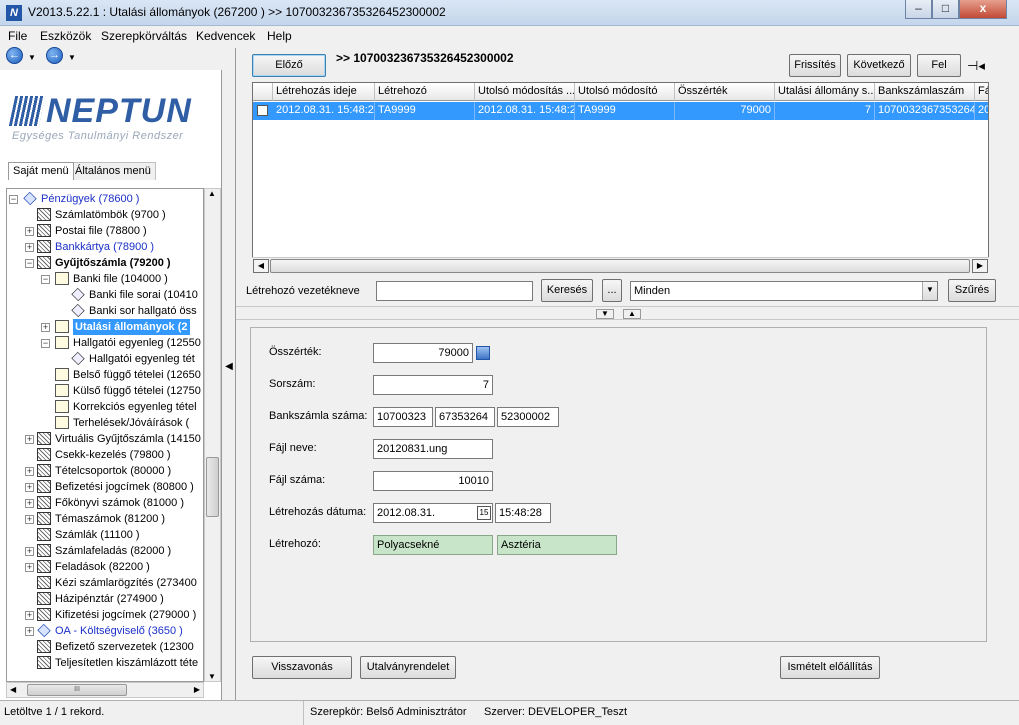 The height and width of the screenshot is (725, 1019). What do you see at coordinates (433, 545) in the screenshot?
I see `vezeteknev-field: Polyacsekné` at bounding box center [433, 545].